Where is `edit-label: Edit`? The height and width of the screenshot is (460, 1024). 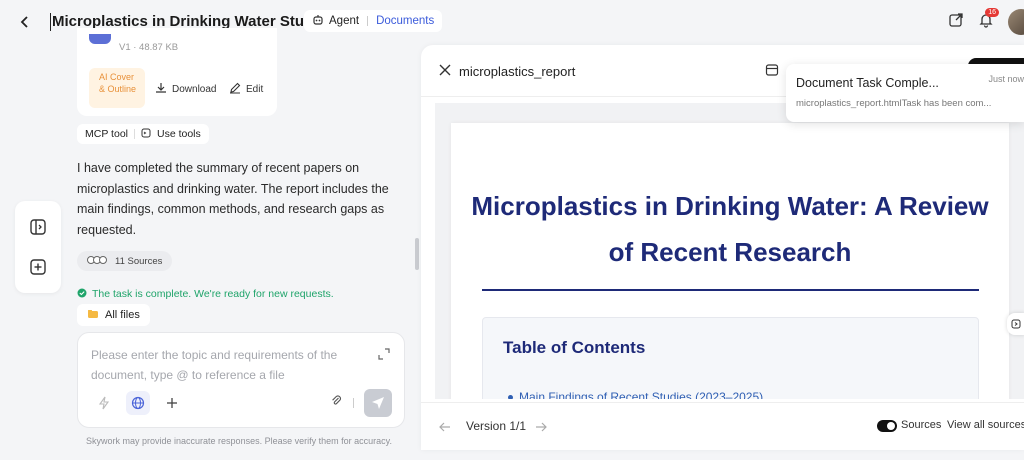
edit-label: Edit is located at coordinates (255, 89).